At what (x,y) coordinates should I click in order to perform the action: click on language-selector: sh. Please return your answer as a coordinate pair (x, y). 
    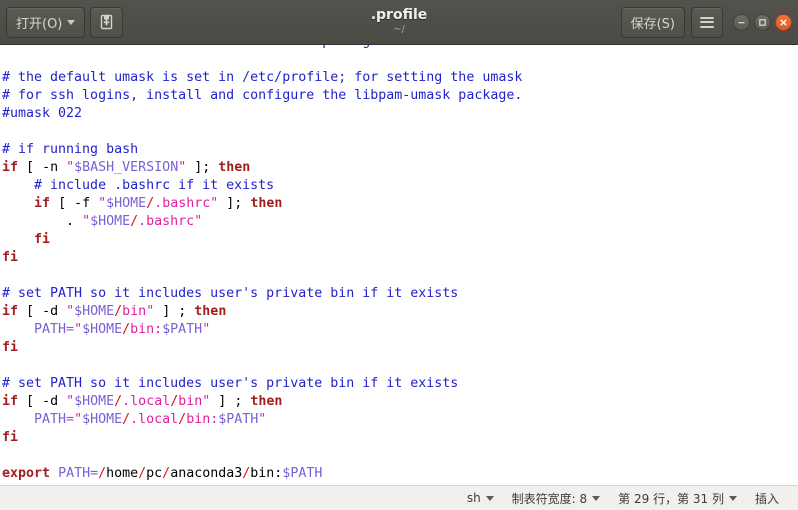
    Looking at the image, I should click on (480, 498).